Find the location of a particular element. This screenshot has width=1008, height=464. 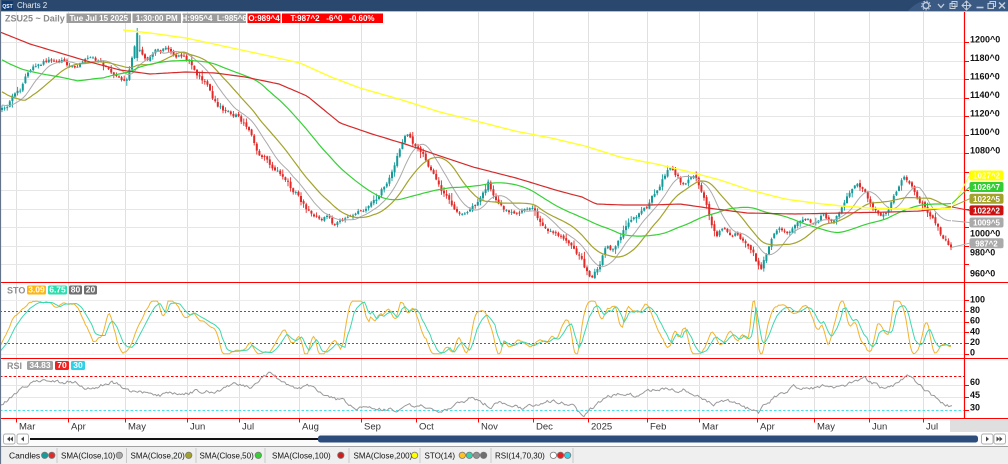

svg-text: 1022^5 is located at coordinates (986, 199).